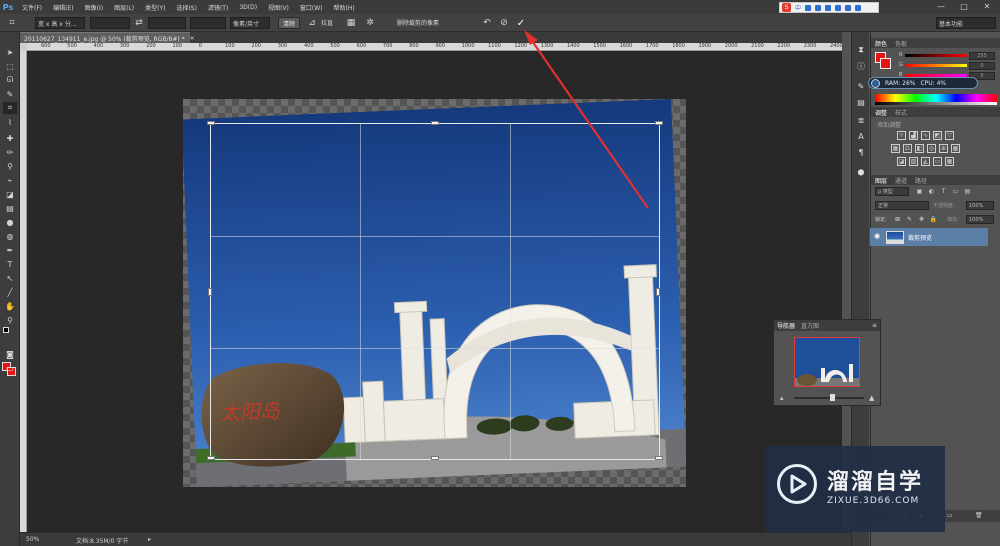 The image size is (1000, 546). I want to click on paragraph-icon: ¶, so click(861, 152).